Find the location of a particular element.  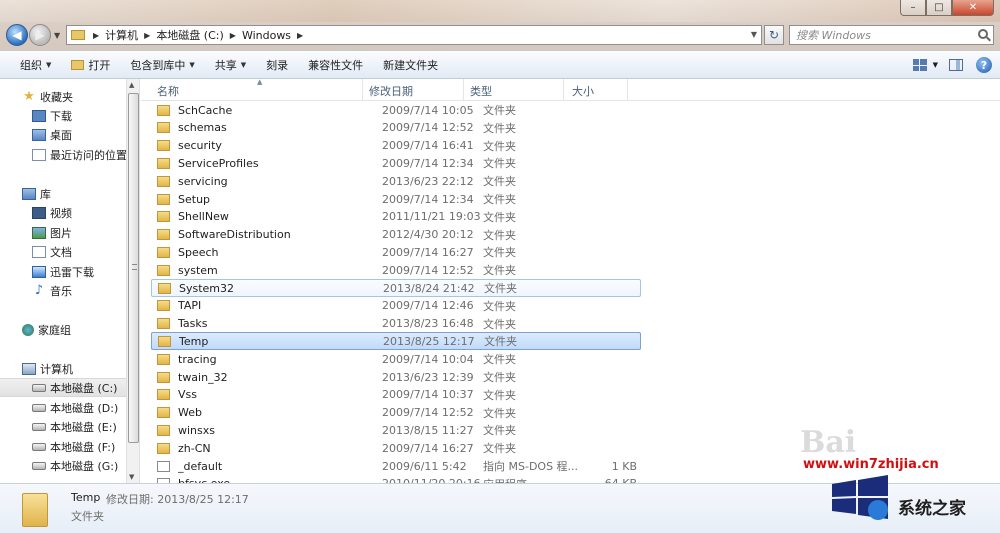

nav-libraries: 库 is located at coordinates (63, 193).